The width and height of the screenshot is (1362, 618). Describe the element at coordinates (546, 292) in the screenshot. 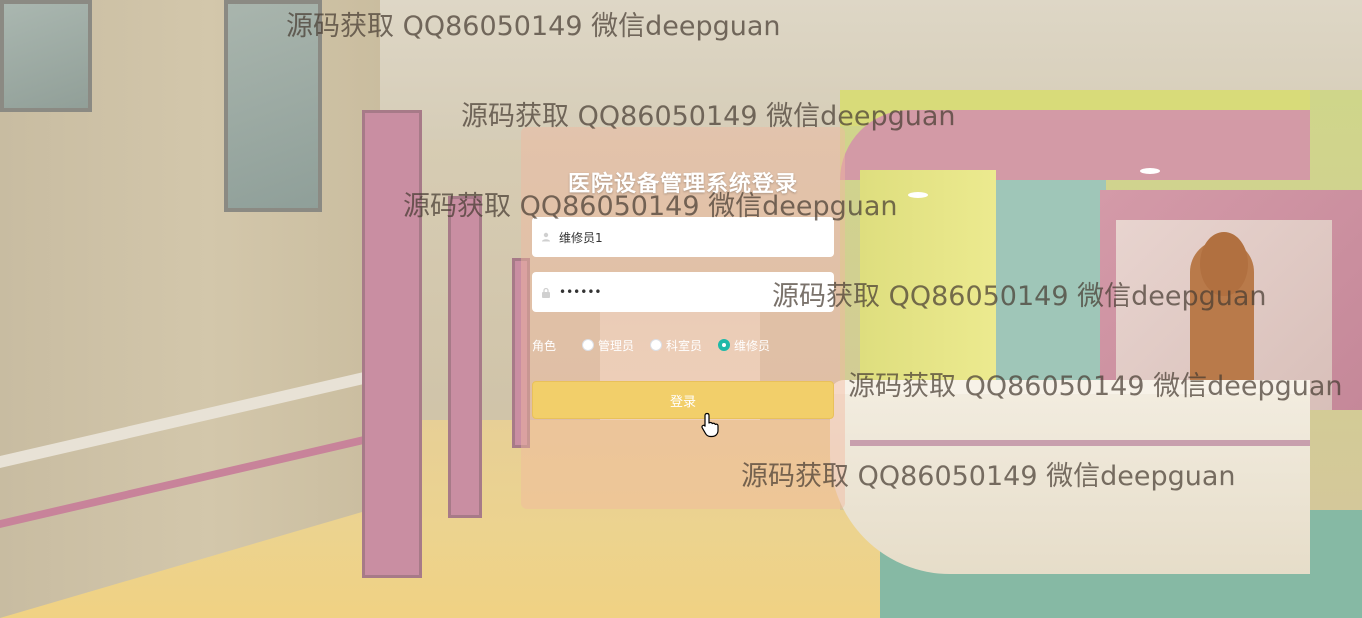

I see `lock-icon` at that location.